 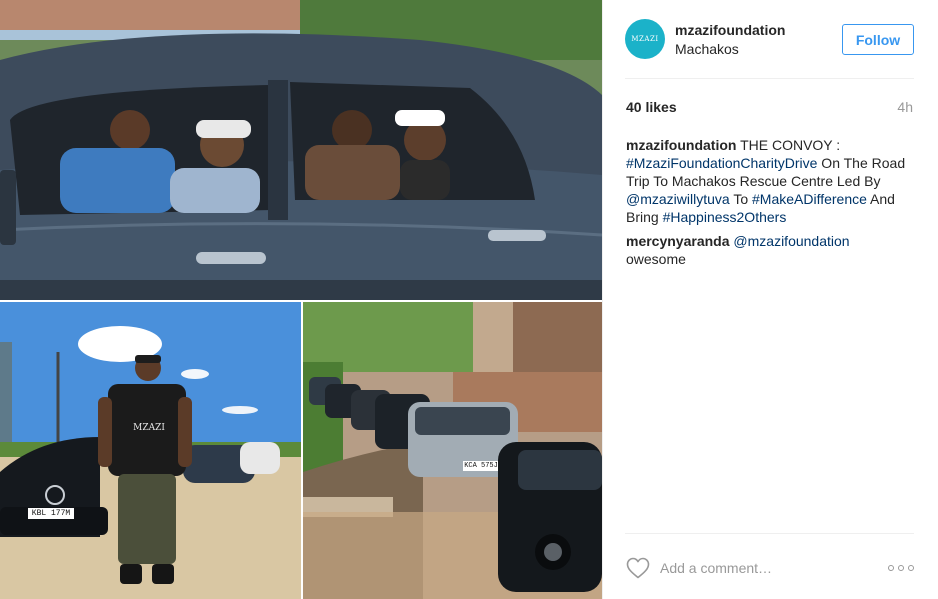 I want to click on post-time: 4h, so click(x=905, y=107).